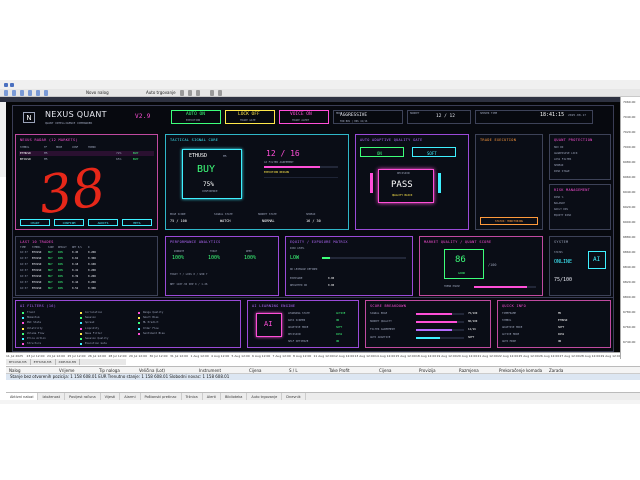  Describe the element at coordinates (190, 93) in the screenshot. I see `chart-candle-icon` at that location.